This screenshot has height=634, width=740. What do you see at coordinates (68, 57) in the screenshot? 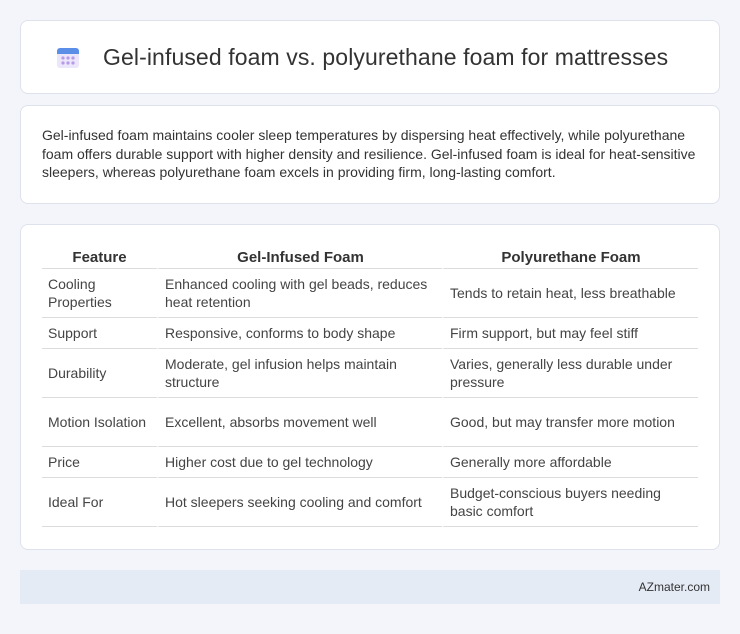
I see `calendar-icon` at bounding box center [68, 57].